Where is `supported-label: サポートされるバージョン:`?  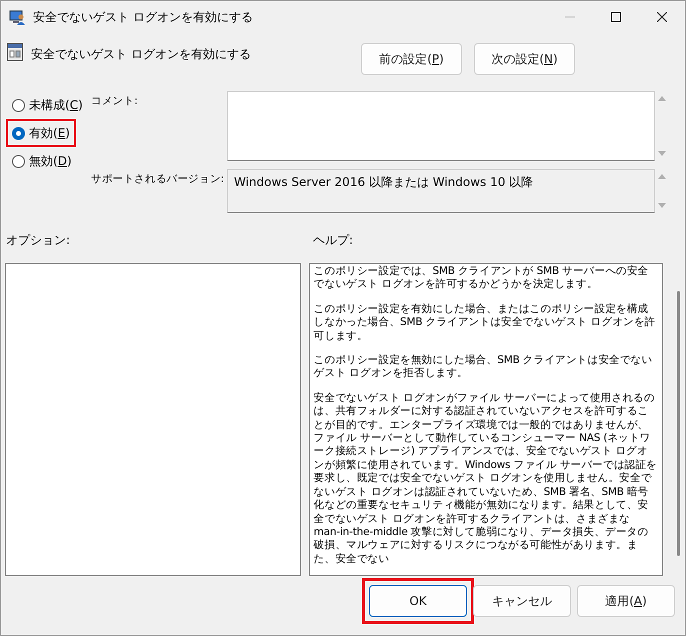 supported-label: サポートされるバージョン: is located at coordinates (157, 179).